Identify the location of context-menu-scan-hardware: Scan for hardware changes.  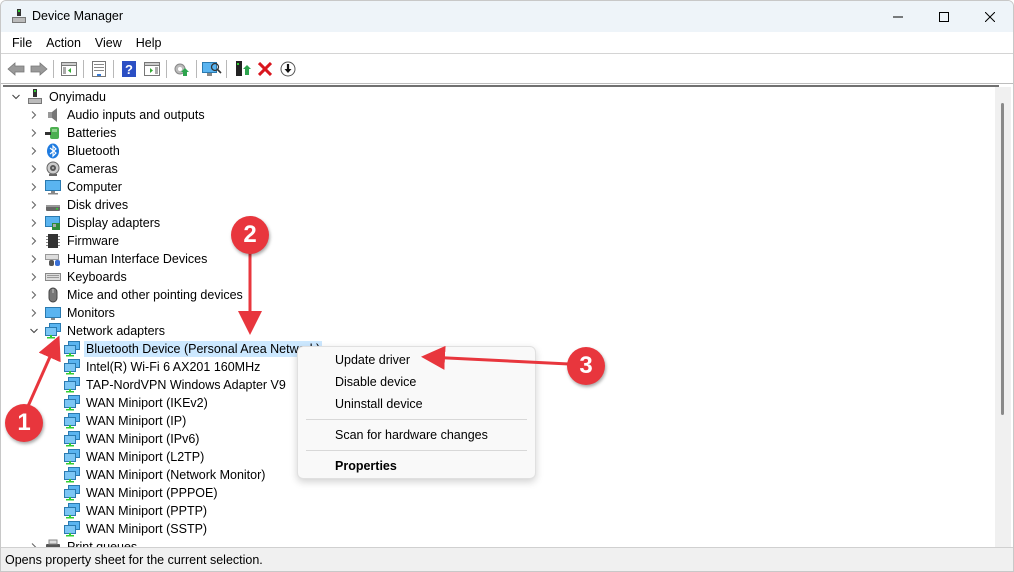
(411, 435).